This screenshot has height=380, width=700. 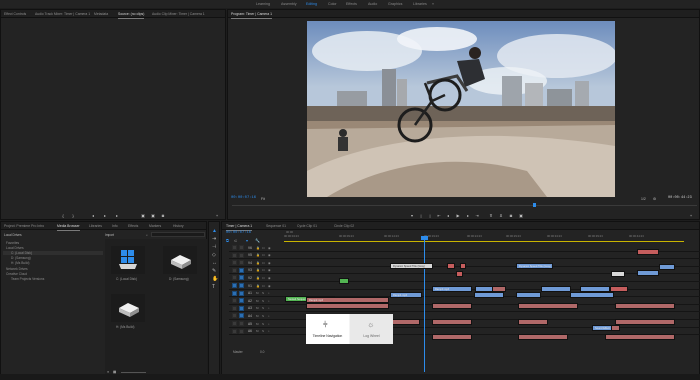 What do you see at coordinates (439, 216) in the screenshot?
I see `go-to-in-icon: ⇤` at bounding box center [439, 216].